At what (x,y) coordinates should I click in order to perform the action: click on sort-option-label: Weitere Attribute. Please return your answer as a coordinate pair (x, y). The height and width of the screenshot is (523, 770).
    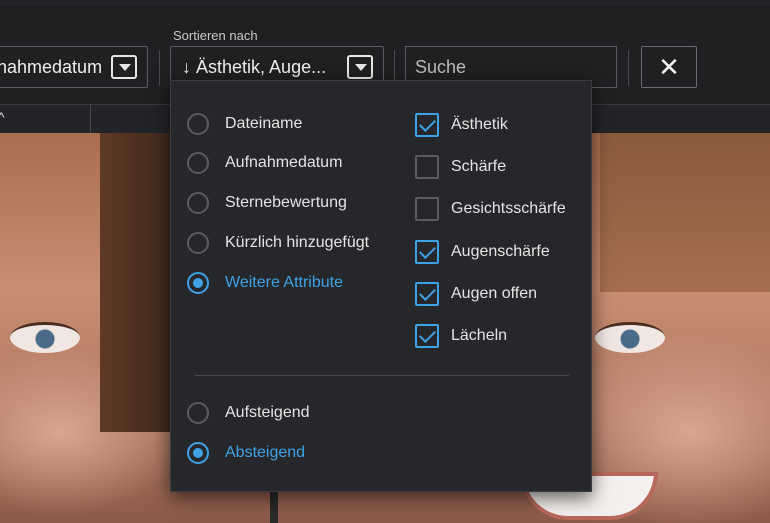
    Looking at the image, I should click on (284, 282).